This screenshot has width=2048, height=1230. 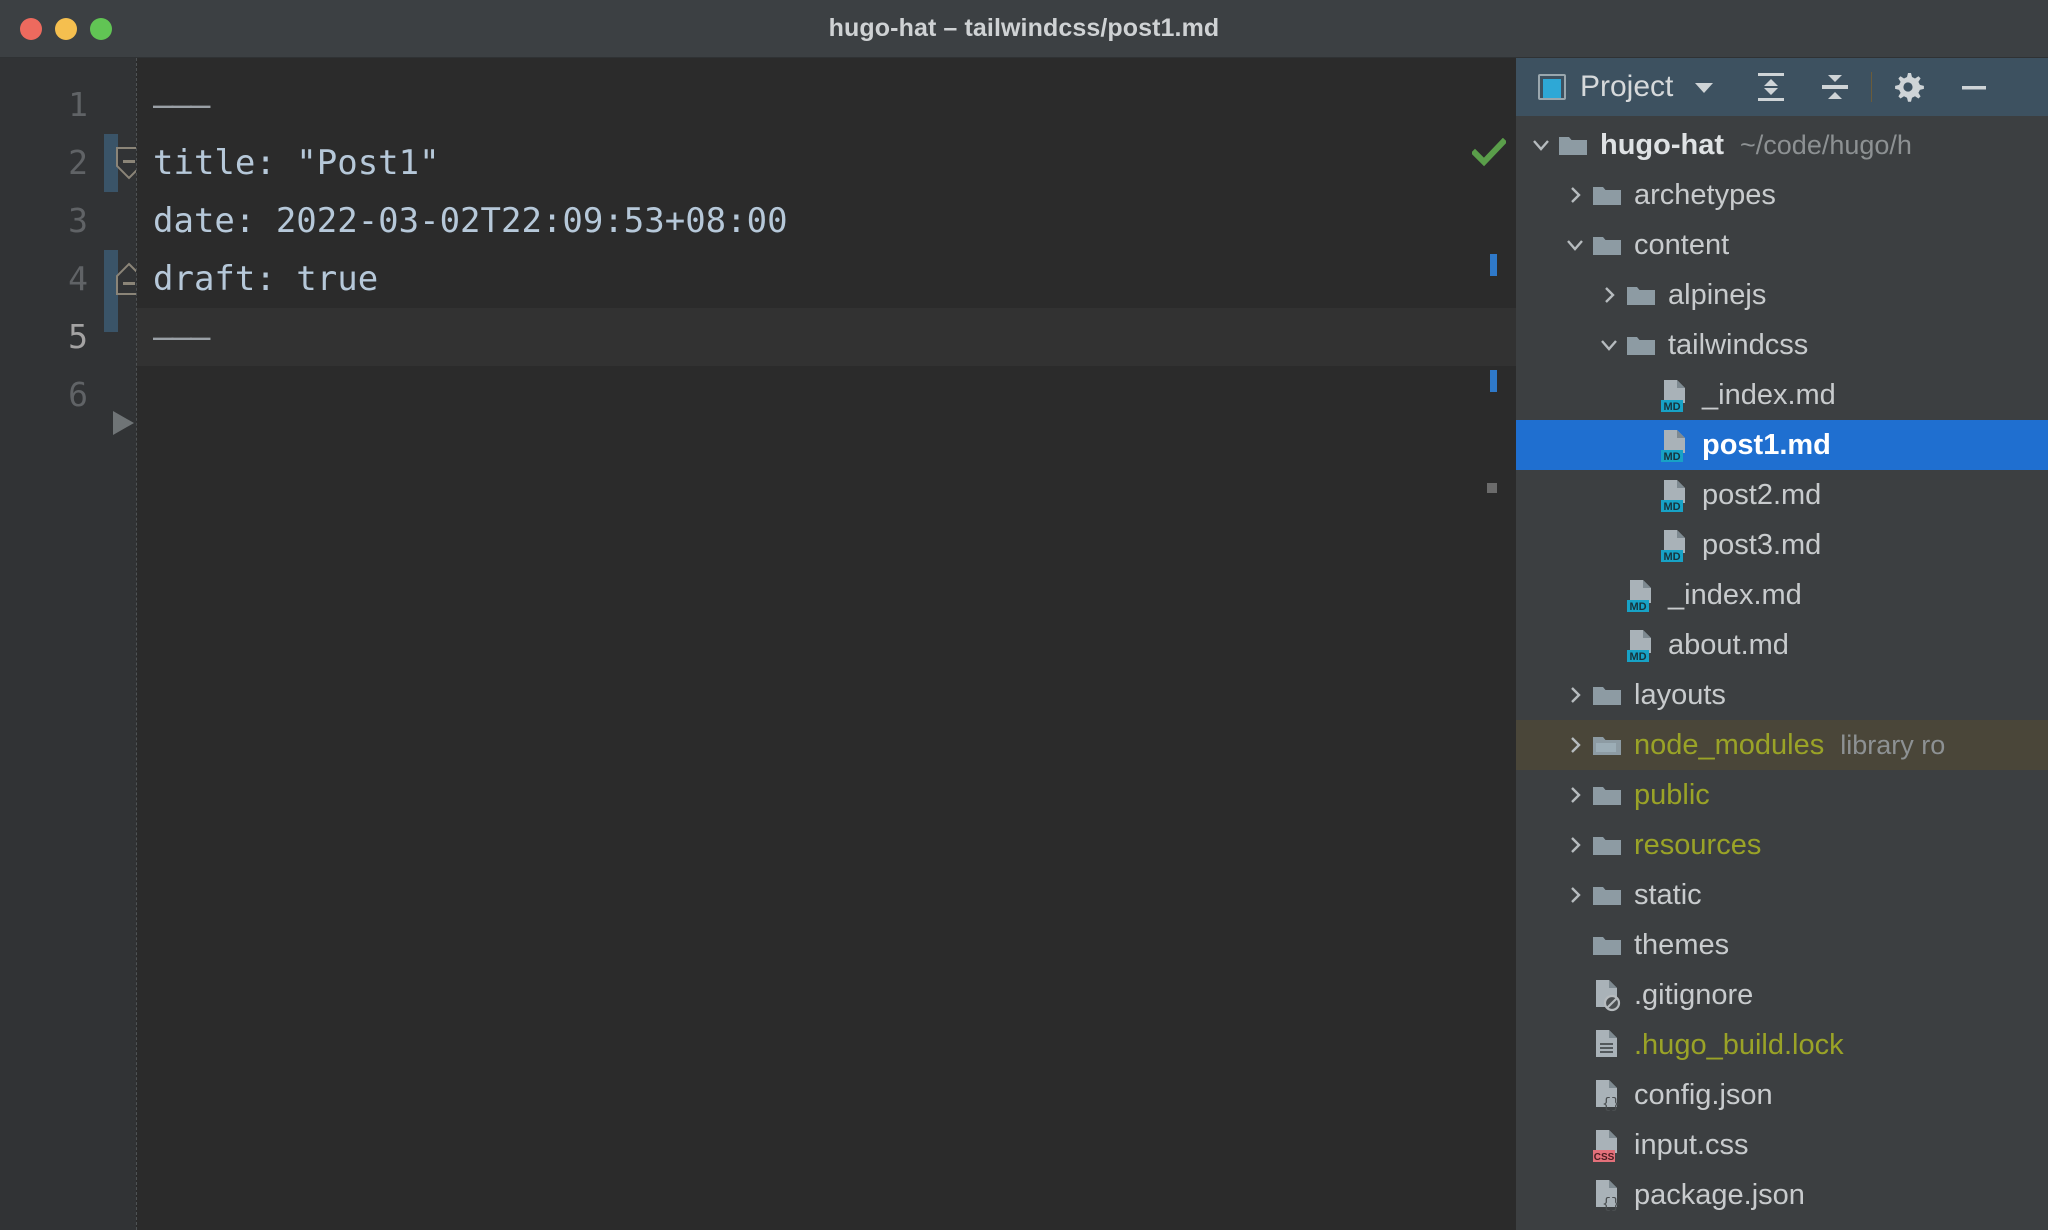 What do you see at coordinates (1782, 1145) in the screenshot?
I see `tree-row-input-css: CSS input.css` at bounding box center [1782, 1145].